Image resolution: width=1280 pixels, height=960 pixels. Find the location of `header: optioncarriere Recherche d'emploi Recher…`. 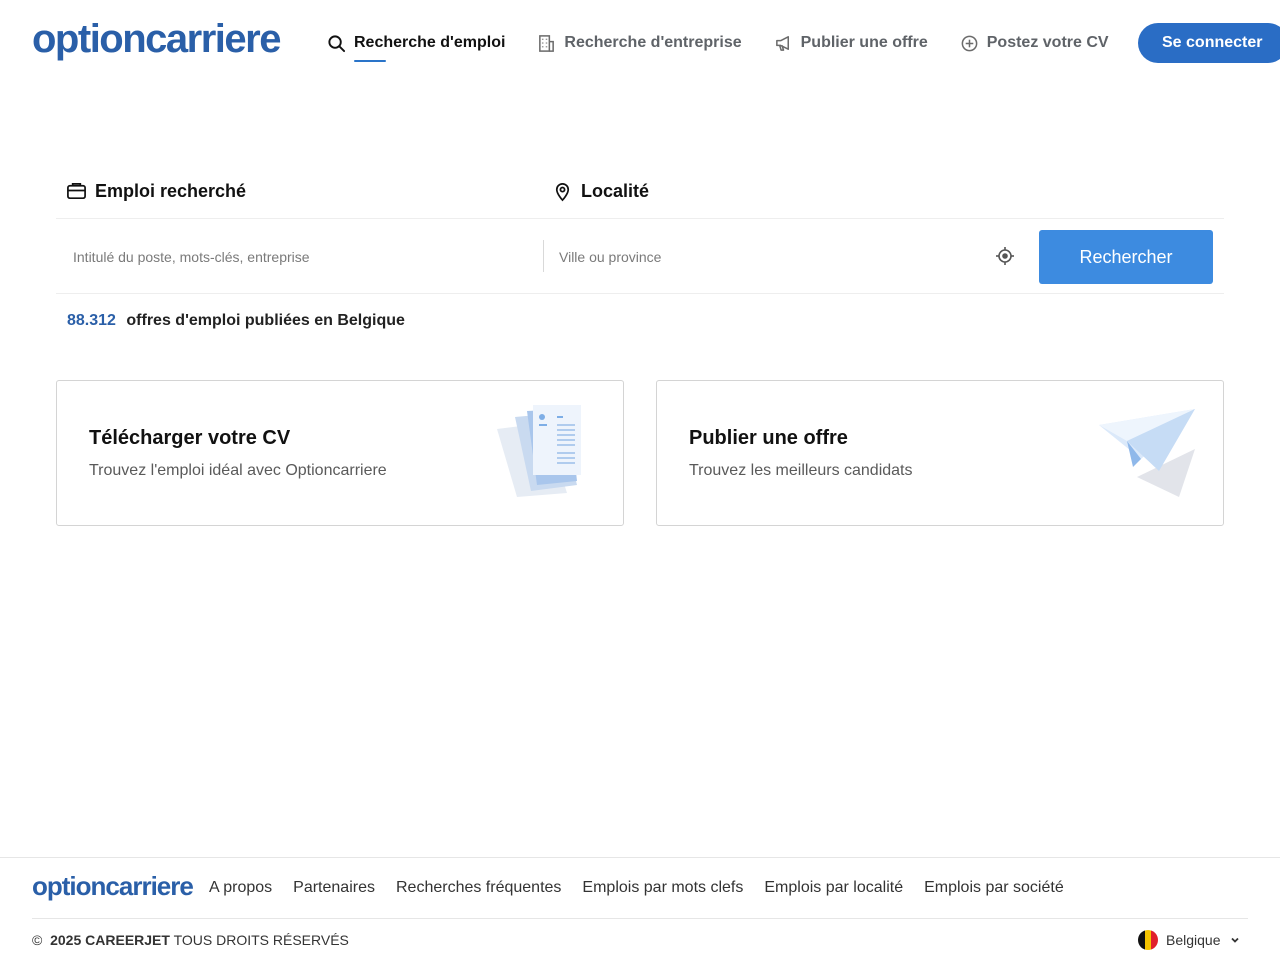

header: optioncarriere Recherche d'emploi Recher… is located at coordinates (640, 43).